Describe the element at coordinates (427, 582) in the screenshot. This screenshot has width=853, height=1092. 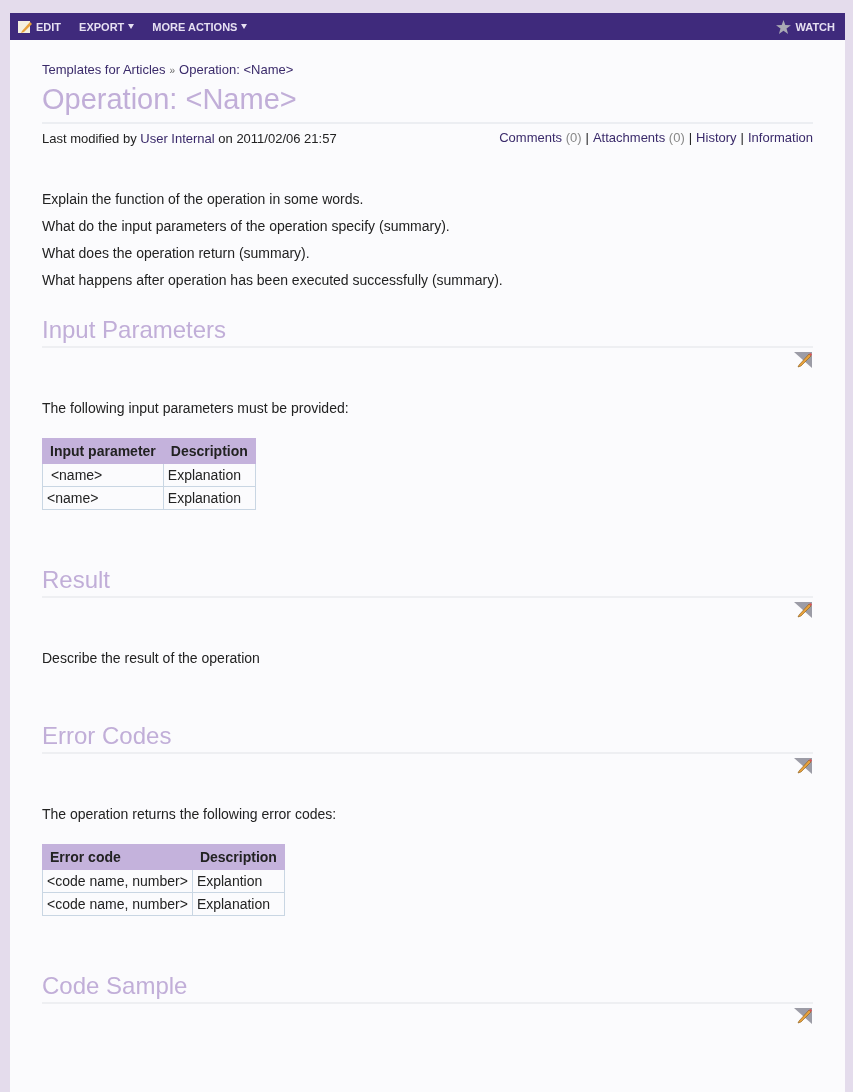
I see `section-heading: Result` at that location.